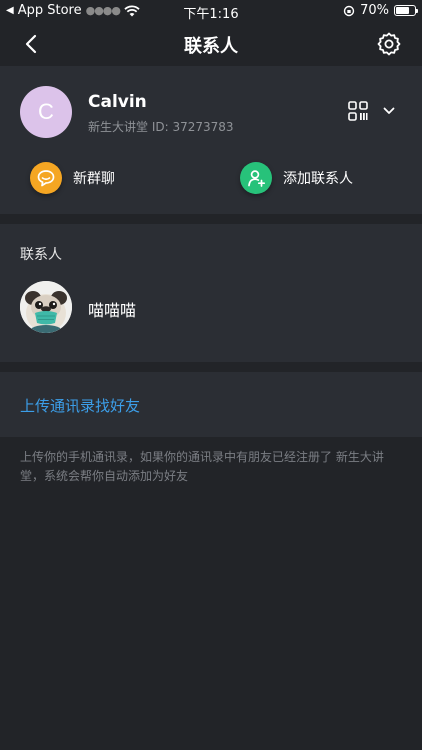  Describe the element at coordinates (389, 111) in the screenshot. I see `chevron-down-icon` at that location.